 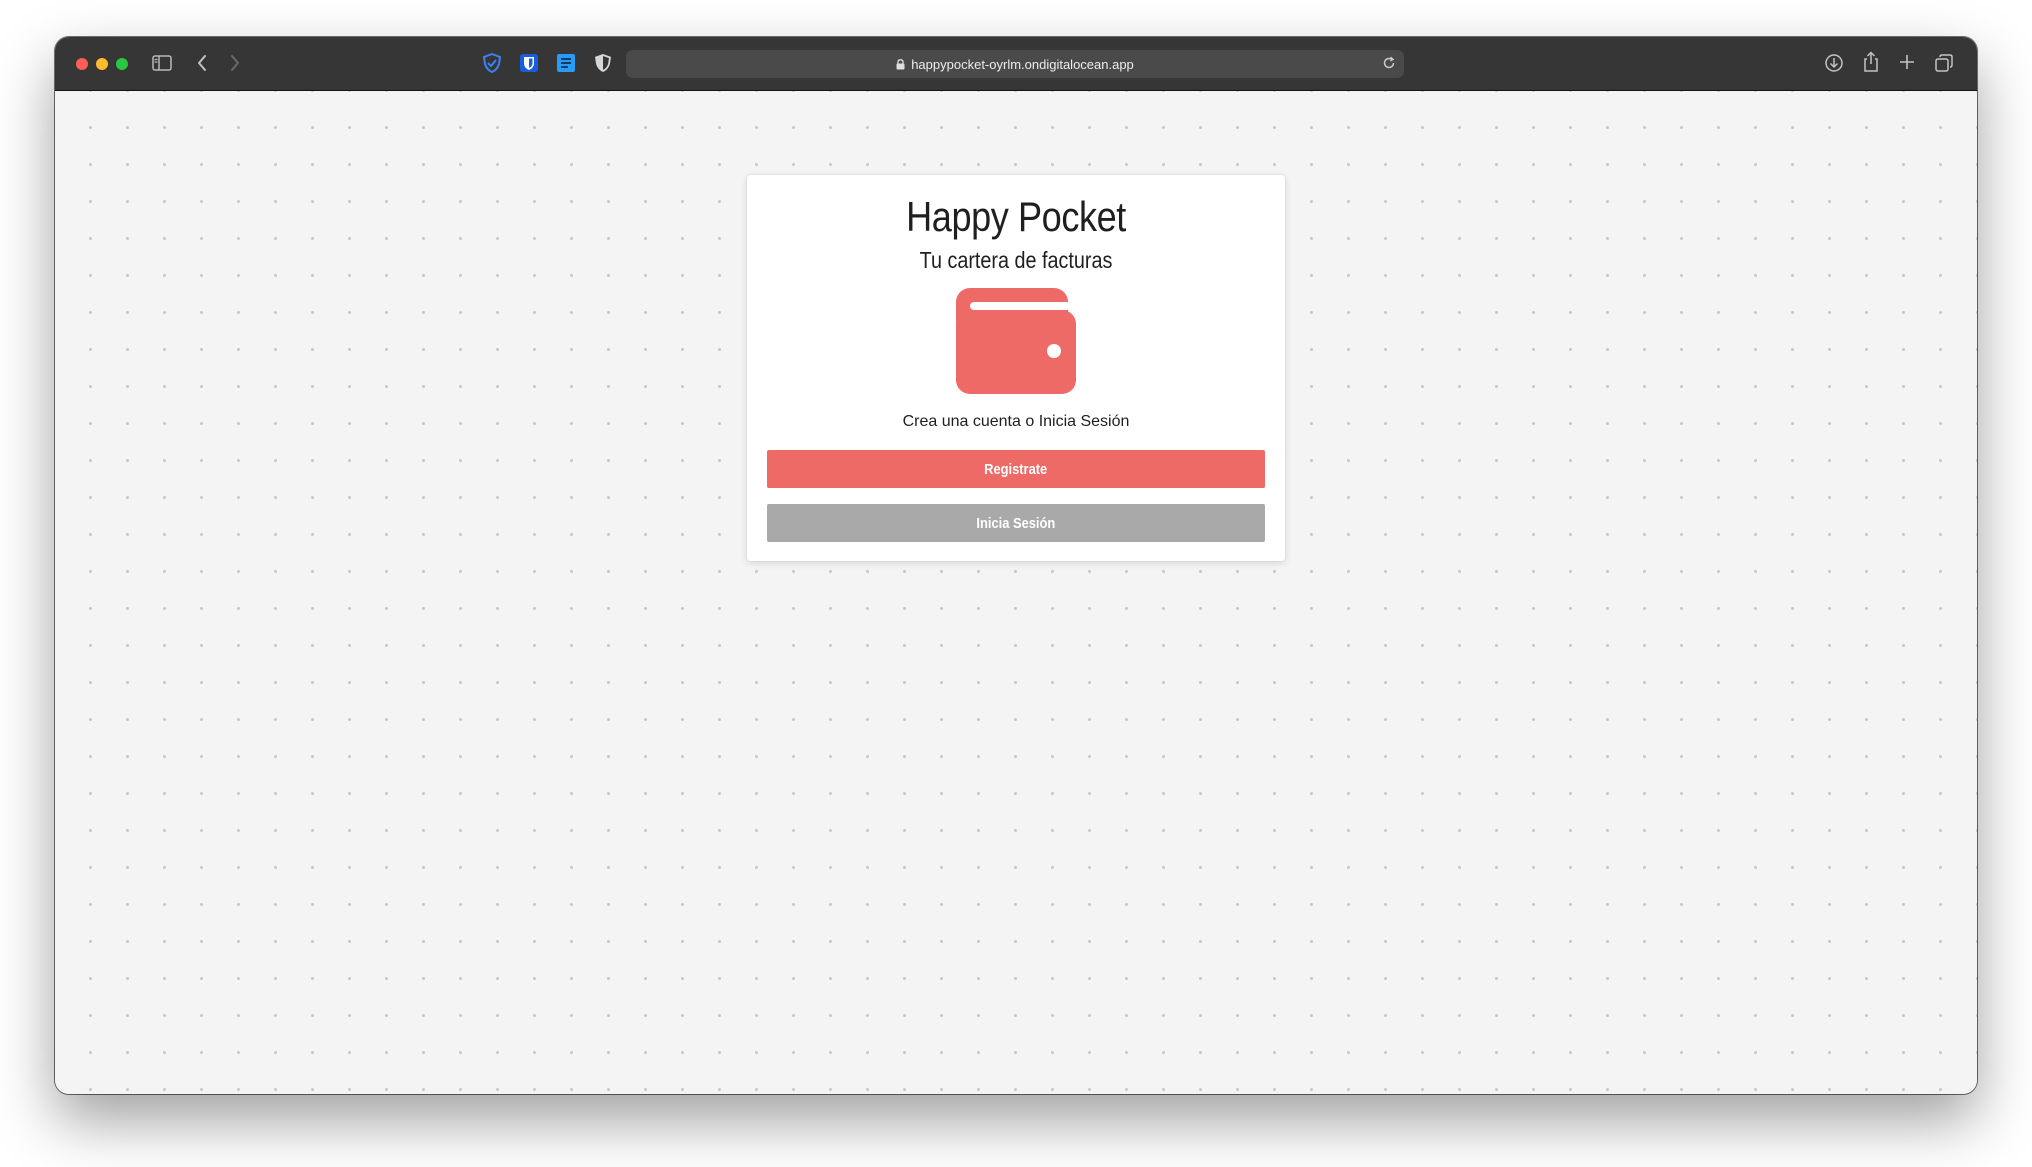 What do you see at coordinates (529, 63) in the screenshot?
I see `bitwarden-extension-icon` at bounding box center [529, 63].